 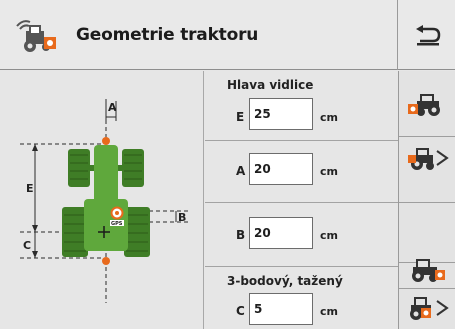 I want to click on front-hitch-marker, so click(x=106, y=141).